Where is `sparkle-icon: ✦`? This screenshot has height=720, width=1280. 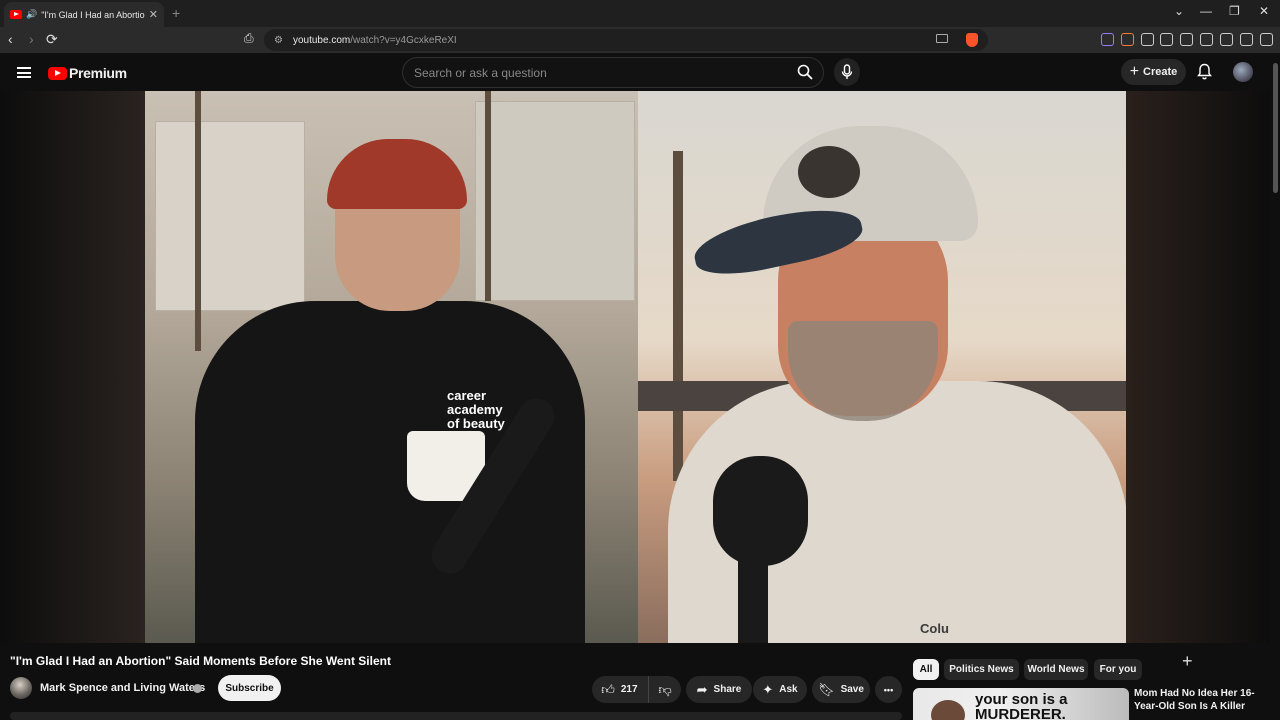 sparkle-icon: ✦ is located at coordinates (768, 689).